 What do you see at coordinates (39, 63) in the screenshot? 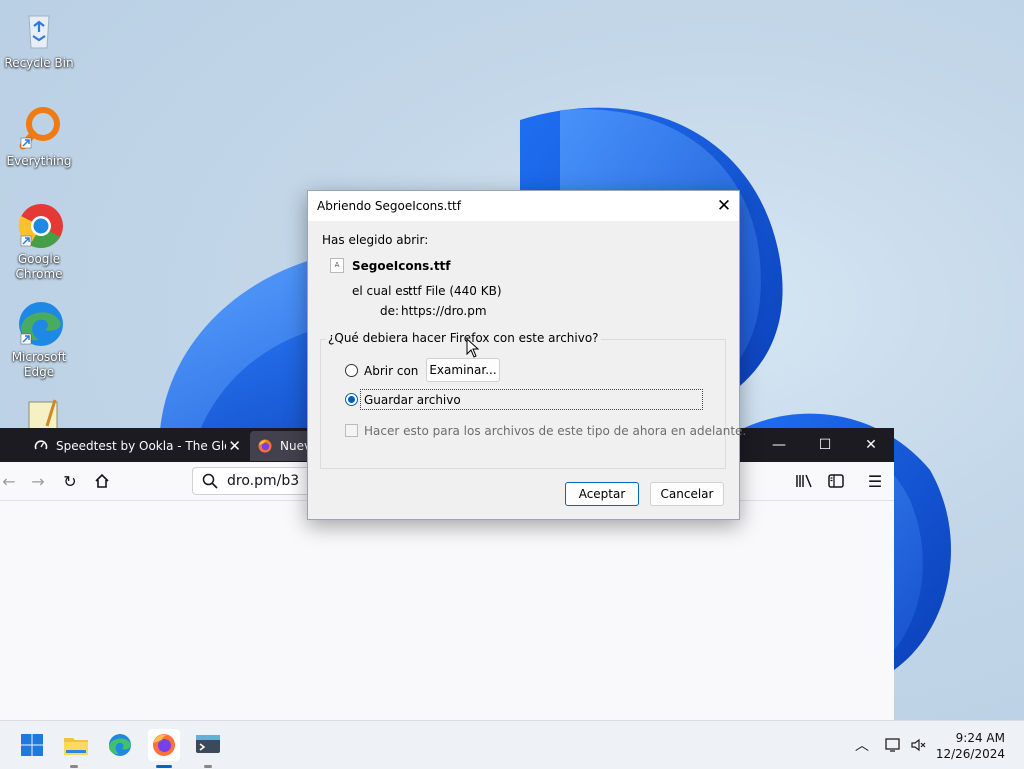
I see `desktop-icon-label: Recycle Bin` at bounding box center [39, 63].